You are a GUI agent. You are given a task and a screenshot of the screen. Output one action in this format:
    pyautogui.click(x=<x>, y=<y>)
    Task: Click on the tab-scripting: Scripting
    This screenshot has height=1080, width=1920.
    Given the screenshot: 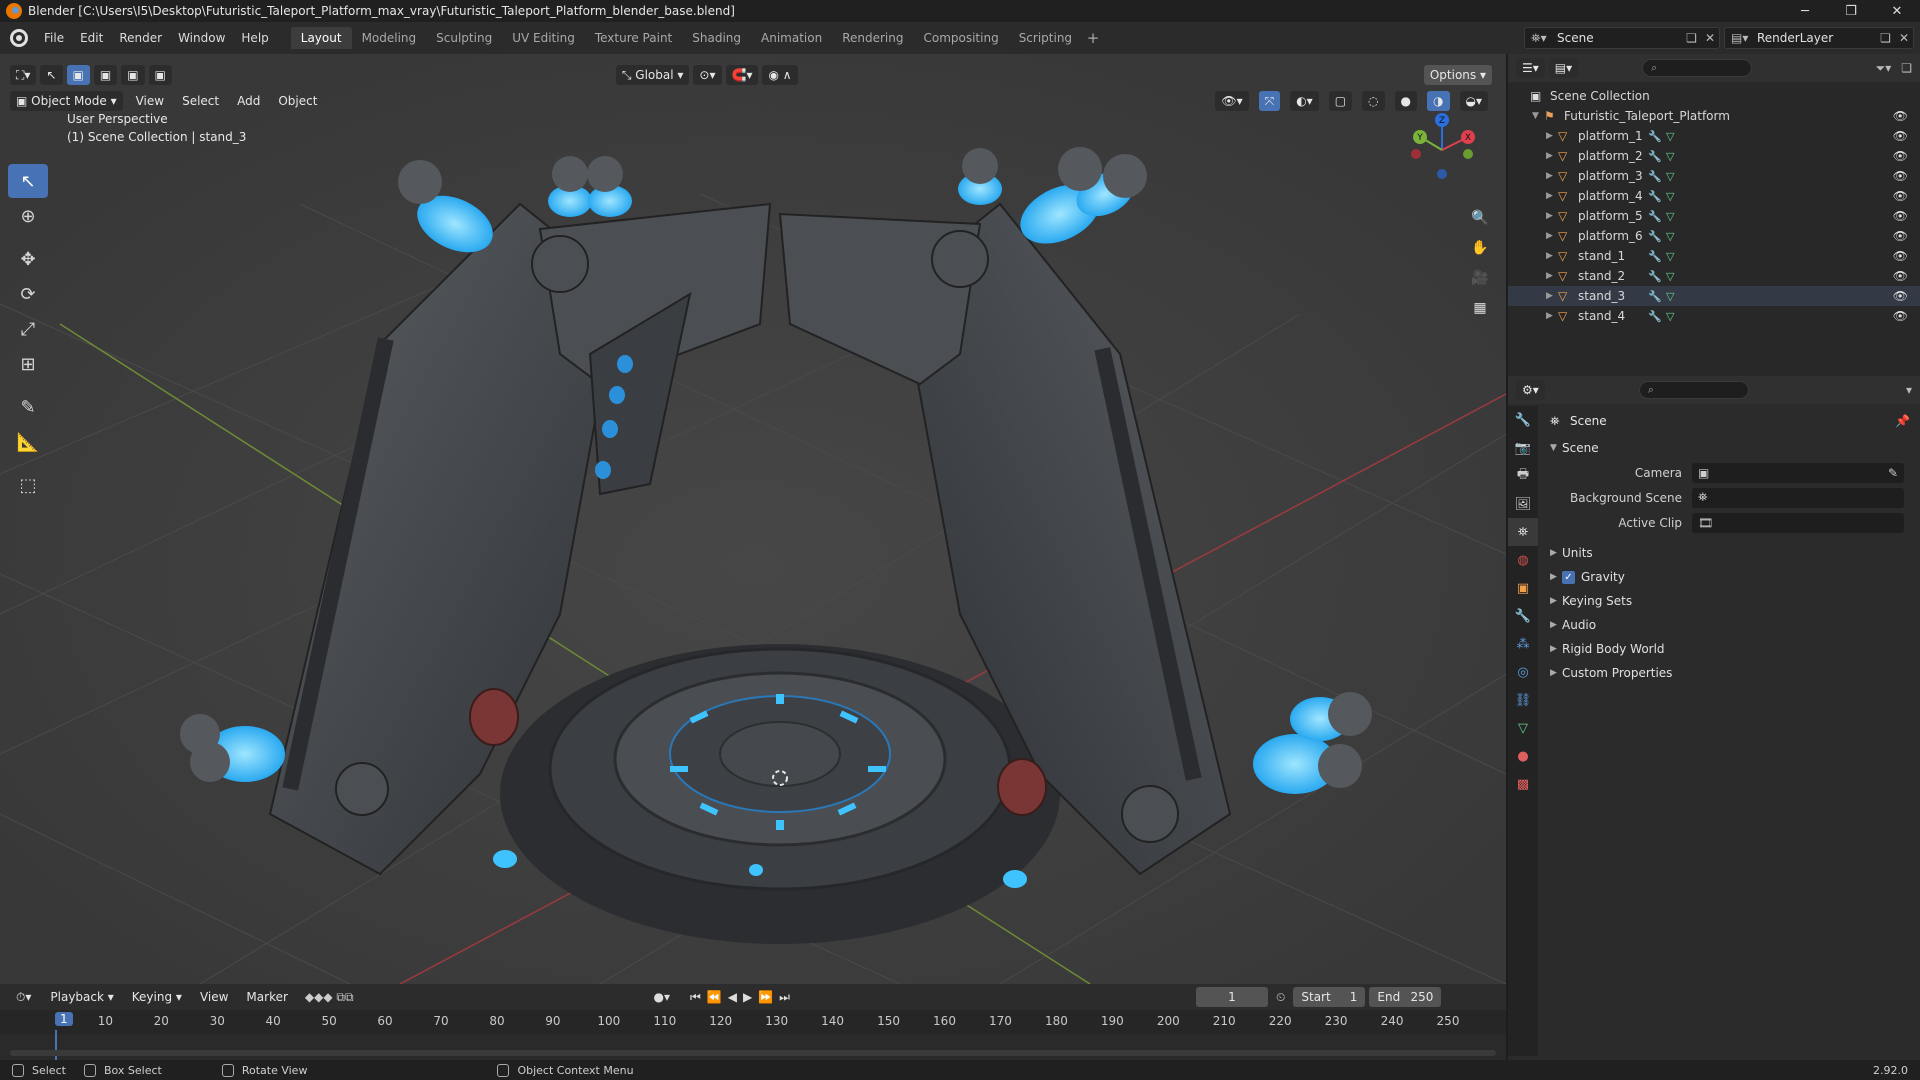 What is the action you would take?
    pyautogui.click(x=1045, y=38)
    